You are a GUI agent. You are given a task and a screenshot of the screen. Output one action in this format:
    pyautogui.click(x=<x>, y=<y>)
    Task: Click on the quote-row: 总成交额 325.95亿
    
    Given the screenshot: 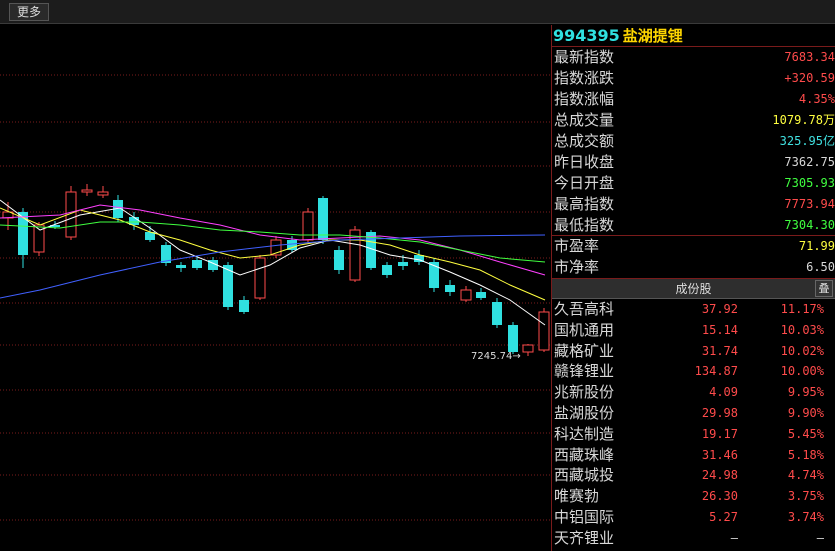 What is the action you would take?
    pyautogui.click(x=693, y=141)
    